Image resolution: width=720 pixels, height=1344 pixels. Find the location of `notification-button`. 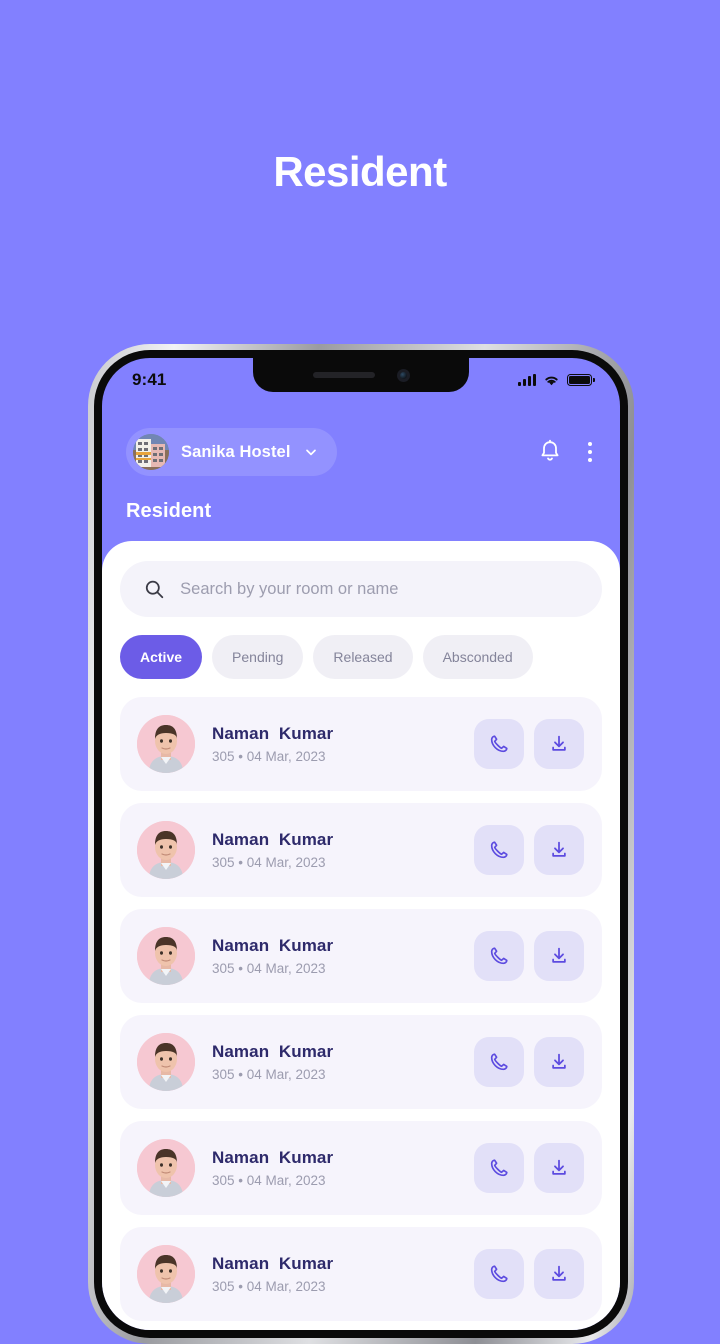

notification-button is located at coordinates (550, 452).